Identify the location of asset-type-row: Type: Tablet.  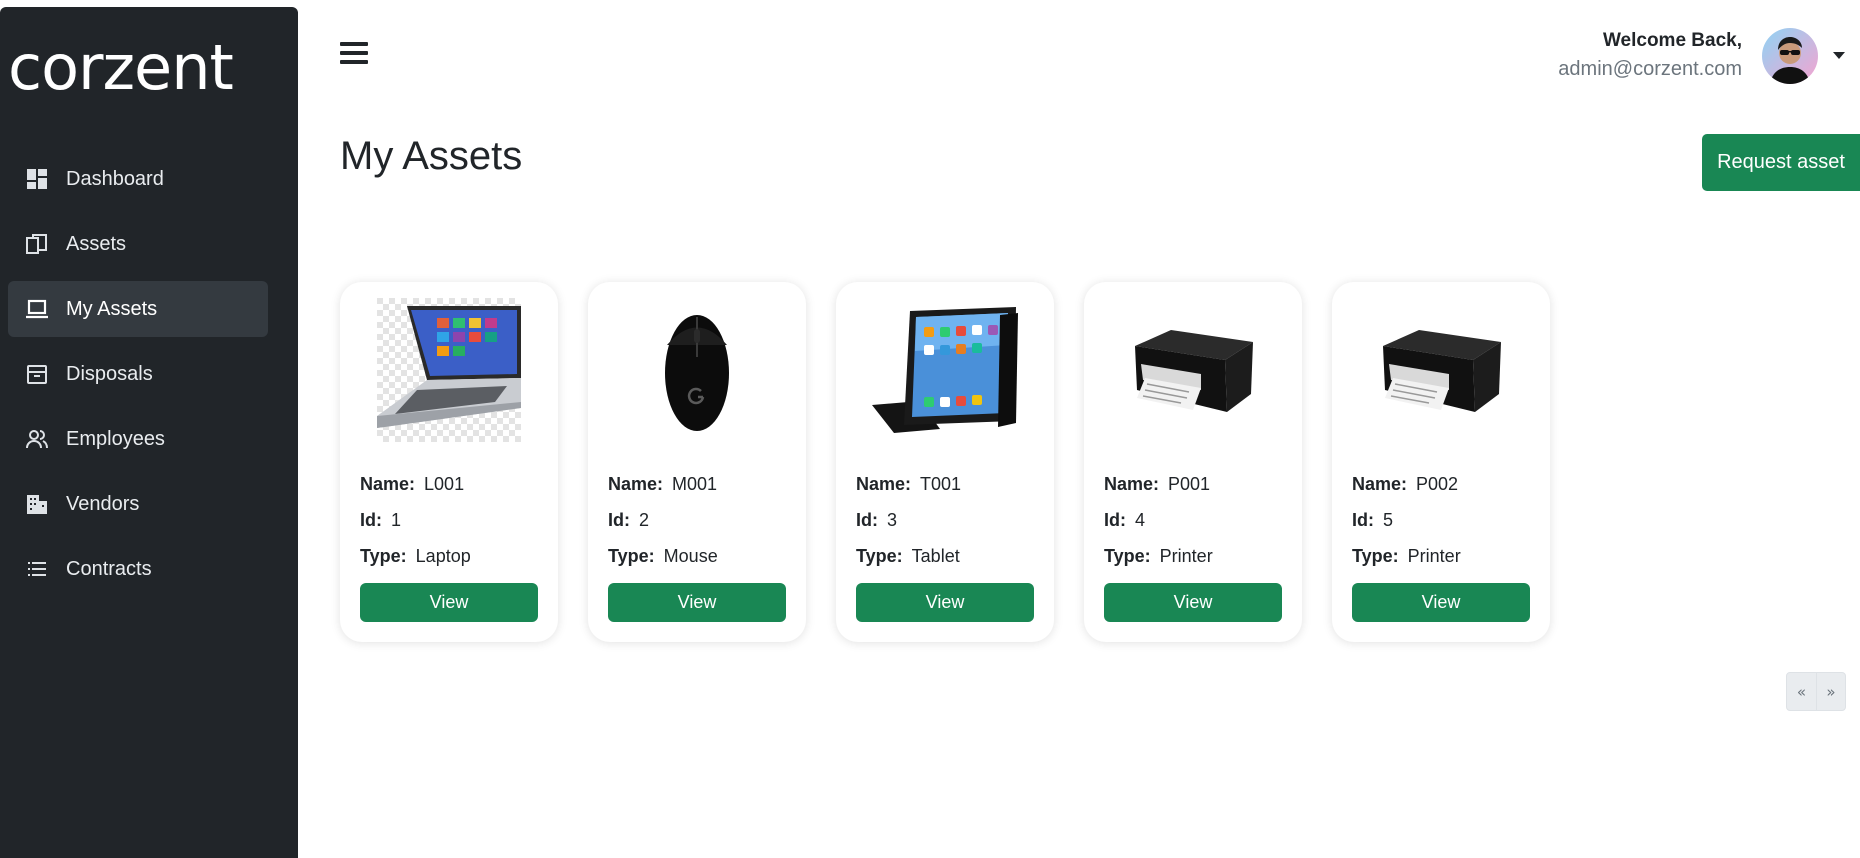
(908, 556).